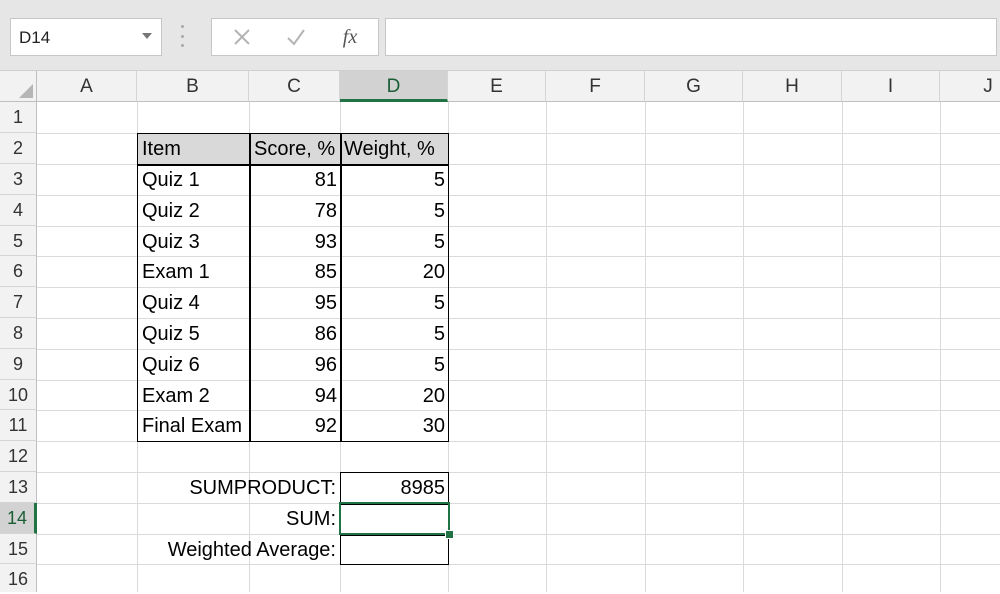 This screenshot has height=594, width=1000. What do you see at coordinates (293, 242) in the screenshot?
I see `score-cell: 93` at bounding box center [293, 242].